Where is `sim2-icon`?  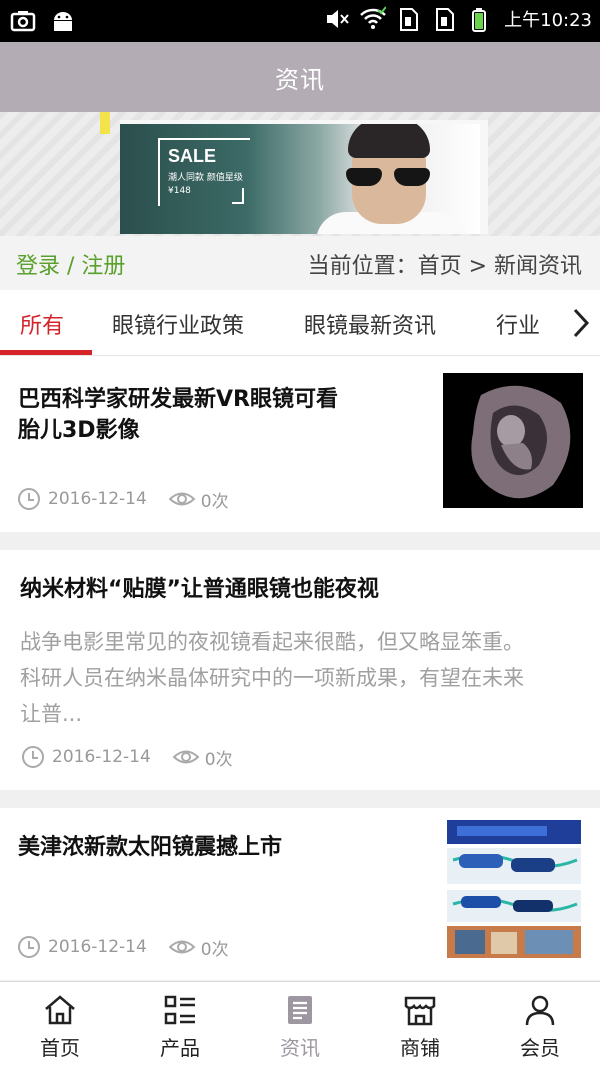
sim2-icon is located at coordinates (445, 19).